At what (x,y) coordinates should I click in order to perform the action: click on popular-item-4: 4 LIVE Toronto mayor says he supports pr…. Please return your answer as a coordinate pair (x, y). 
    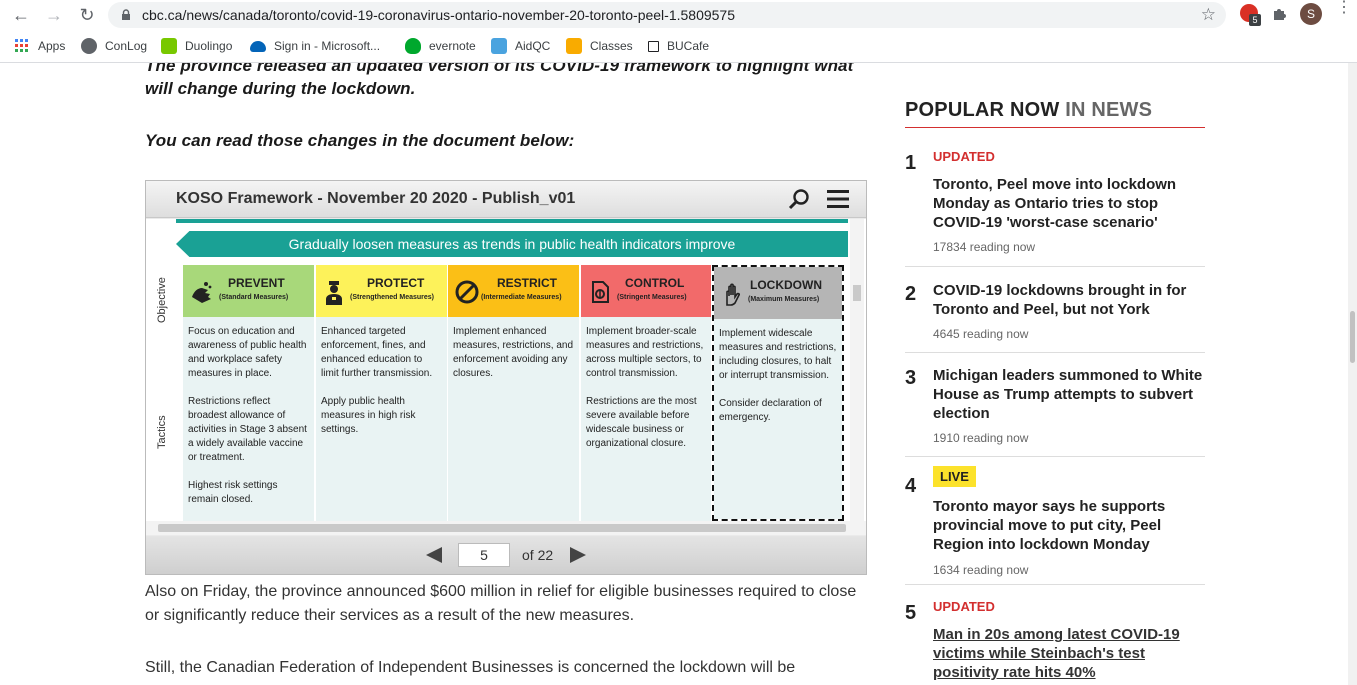
    Looking at the image, I should click on (1055, 521).